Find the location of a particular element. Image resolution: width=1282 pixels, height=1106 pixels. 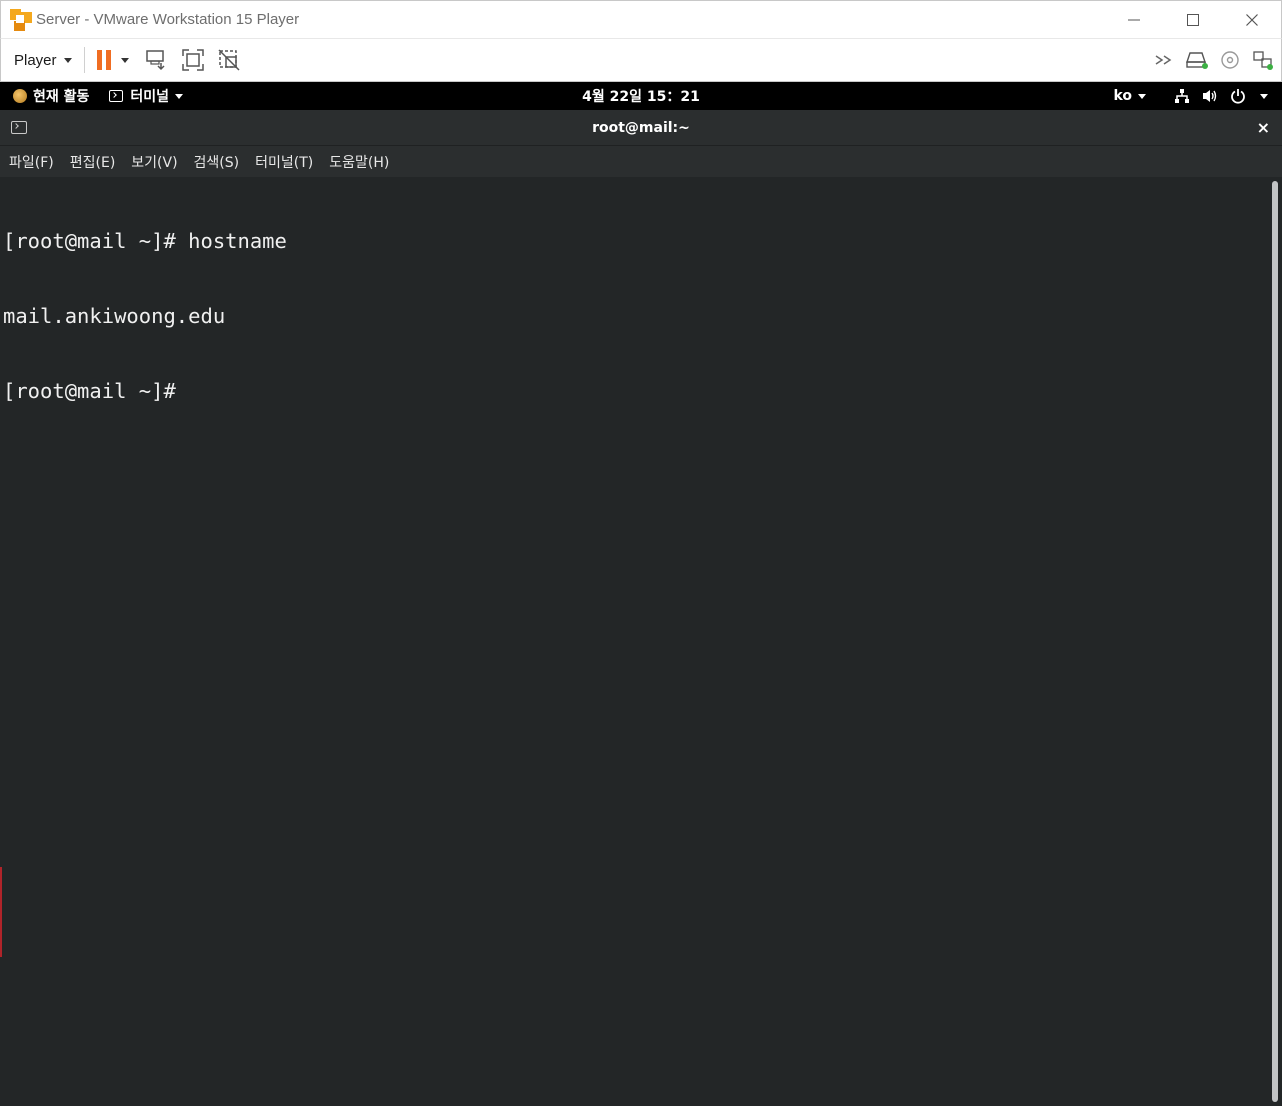

volume-icon is located at coordinates (1210, 96).